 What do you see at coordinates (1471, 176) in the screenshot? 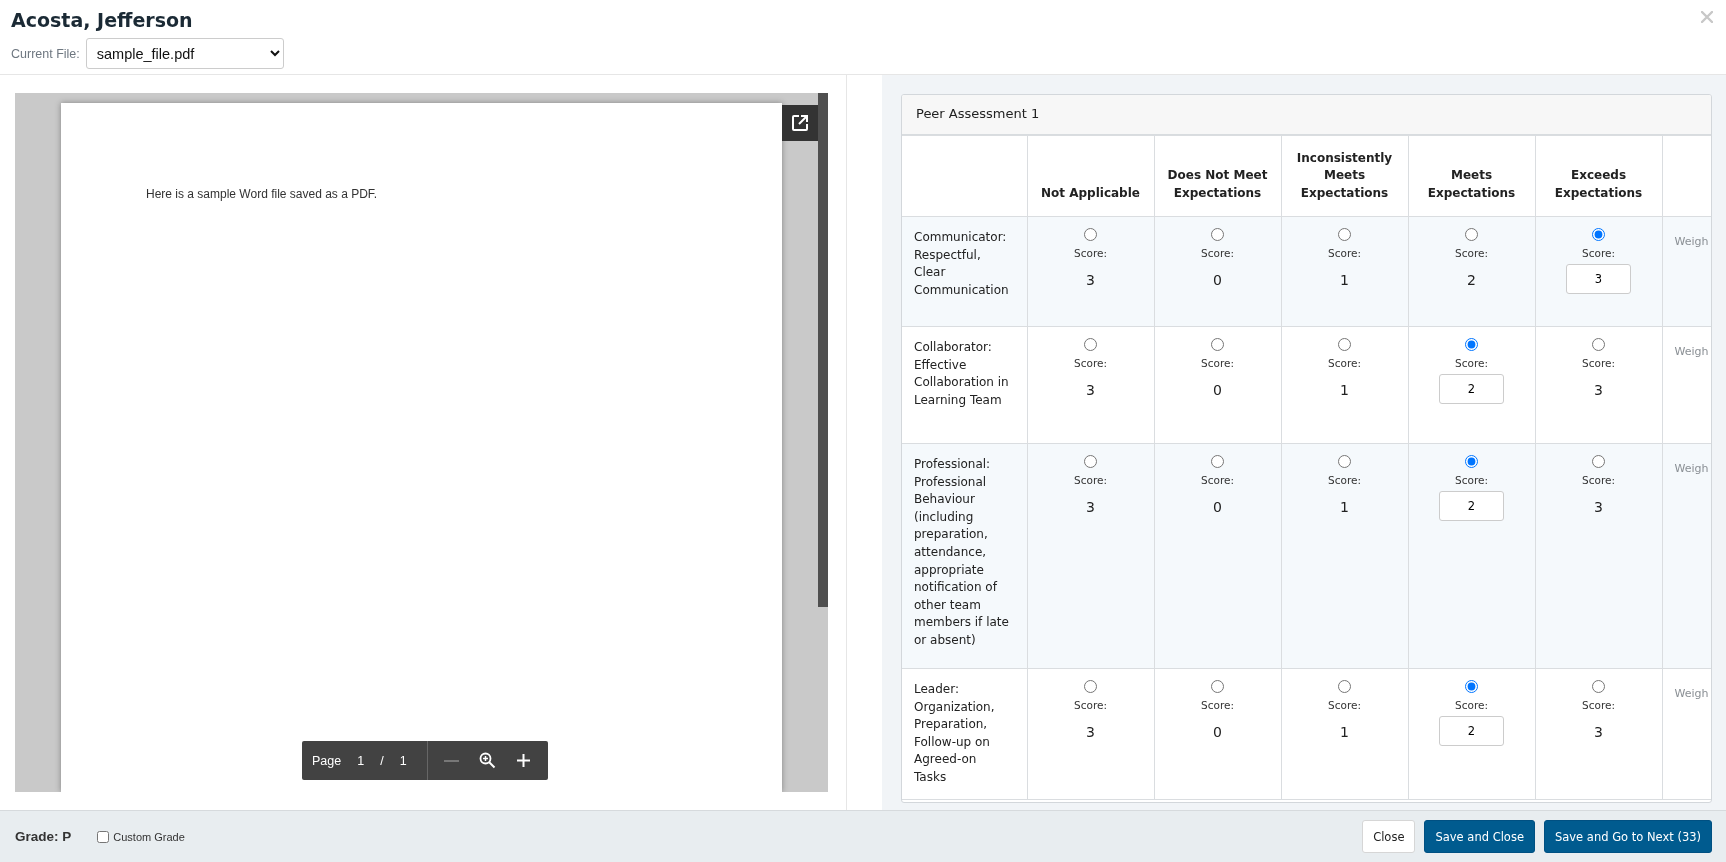
I see `column-header: Meets Expectations` at bounding box center [1471, 176].